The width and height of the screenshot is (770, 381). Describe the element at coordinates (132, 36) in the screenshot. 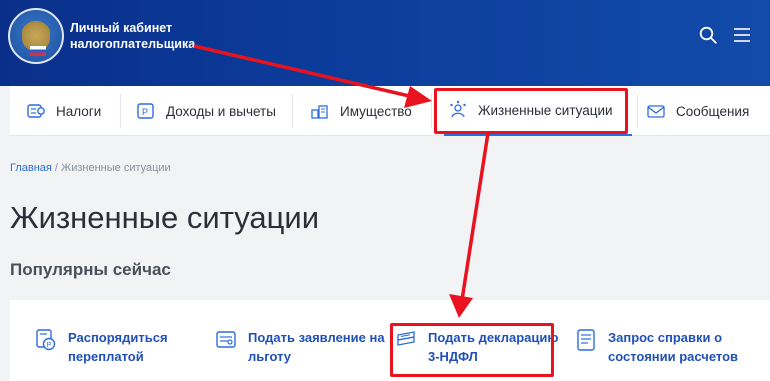

I see `brand: Личный кабинет налогоплательщика` at that location.